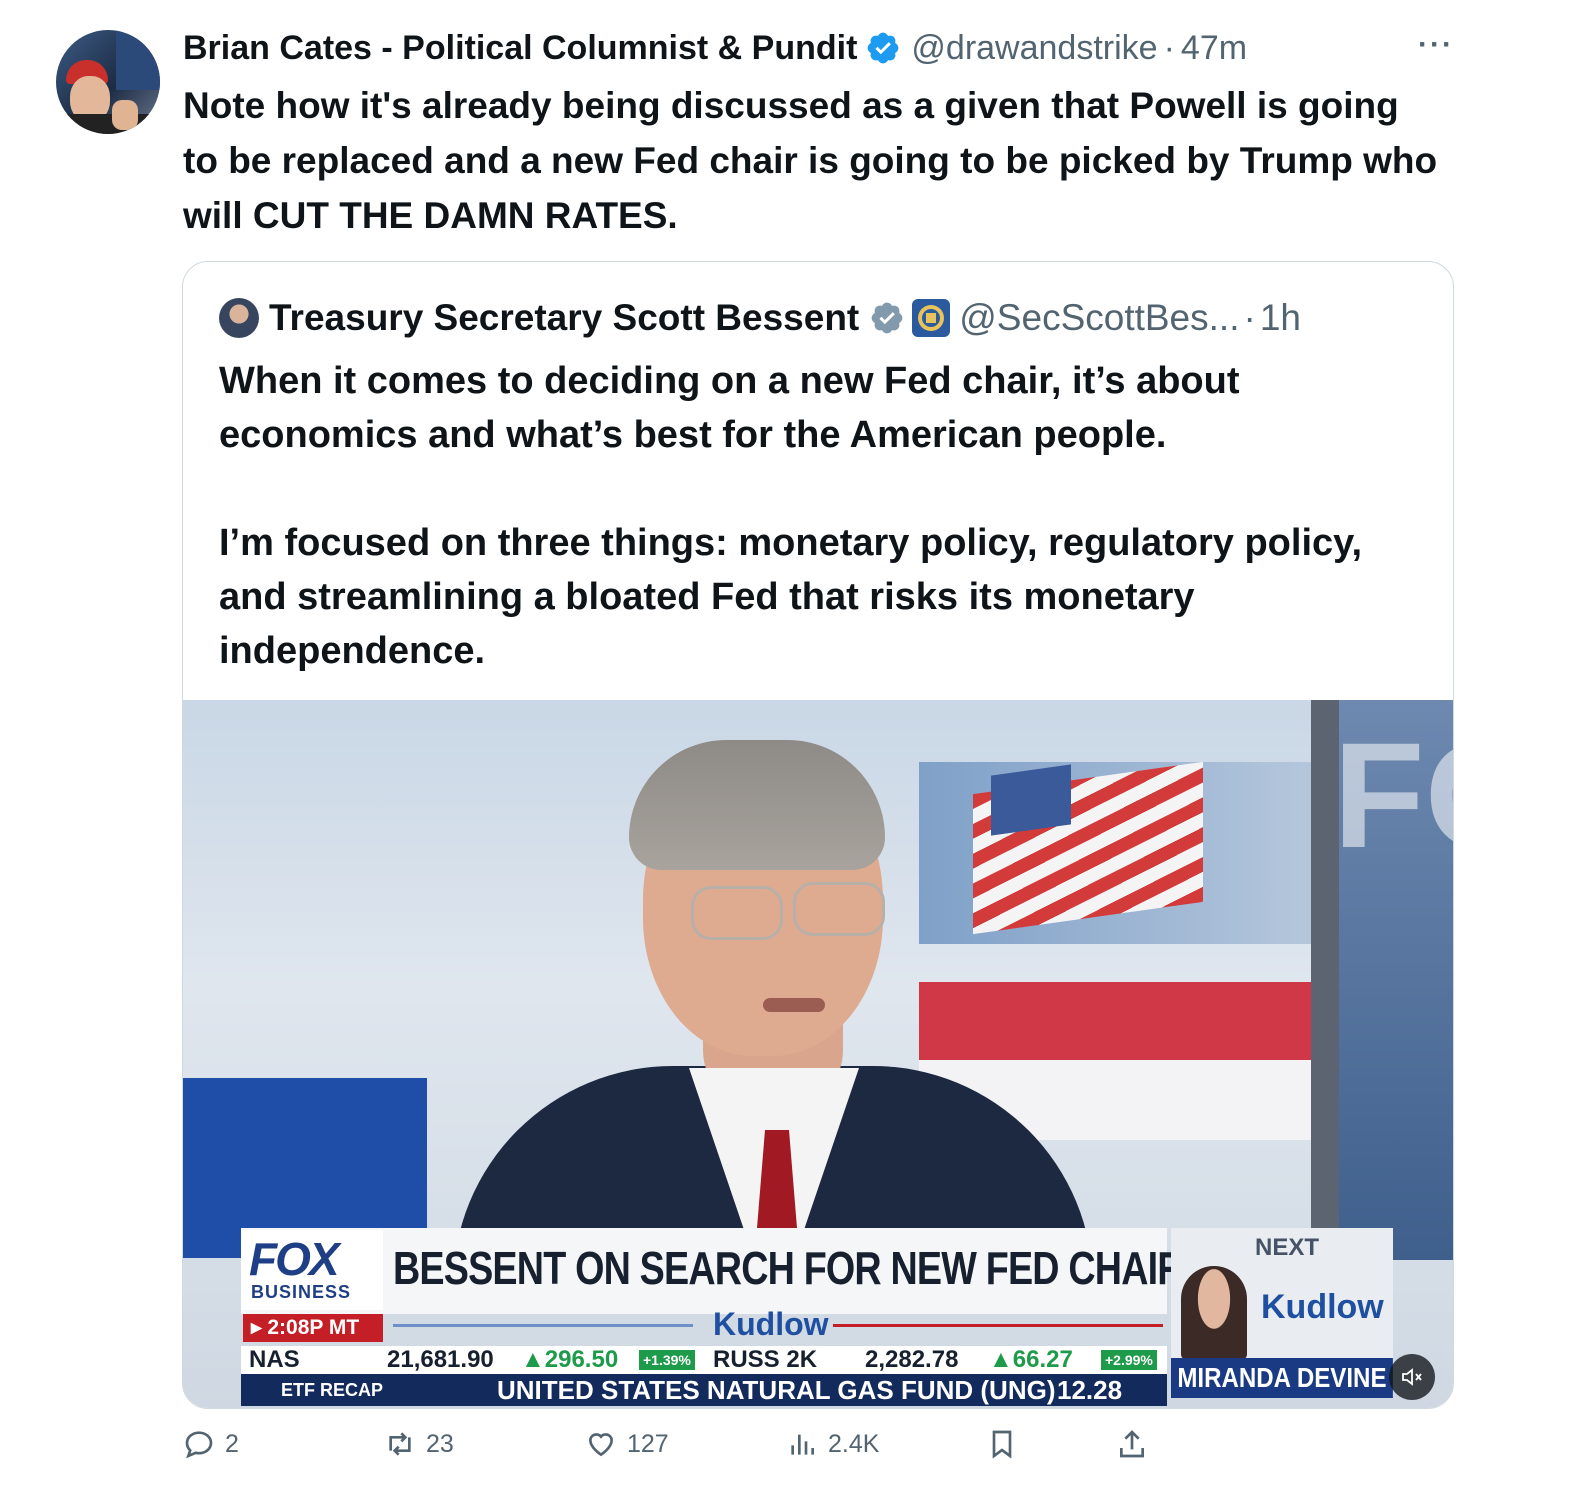  Describe the element at coordinates (294, 1259) in the screenshot. I see `network-logo-text: FOX` at that location.